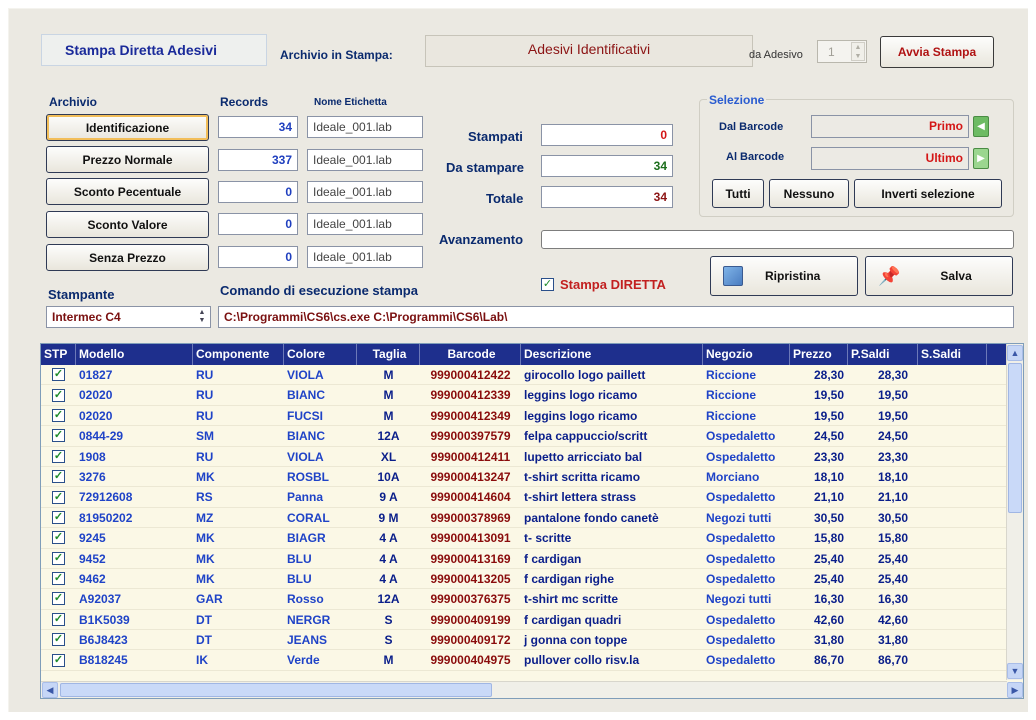  I want to click on checkmark-icon: ✓, so click(58, 619).